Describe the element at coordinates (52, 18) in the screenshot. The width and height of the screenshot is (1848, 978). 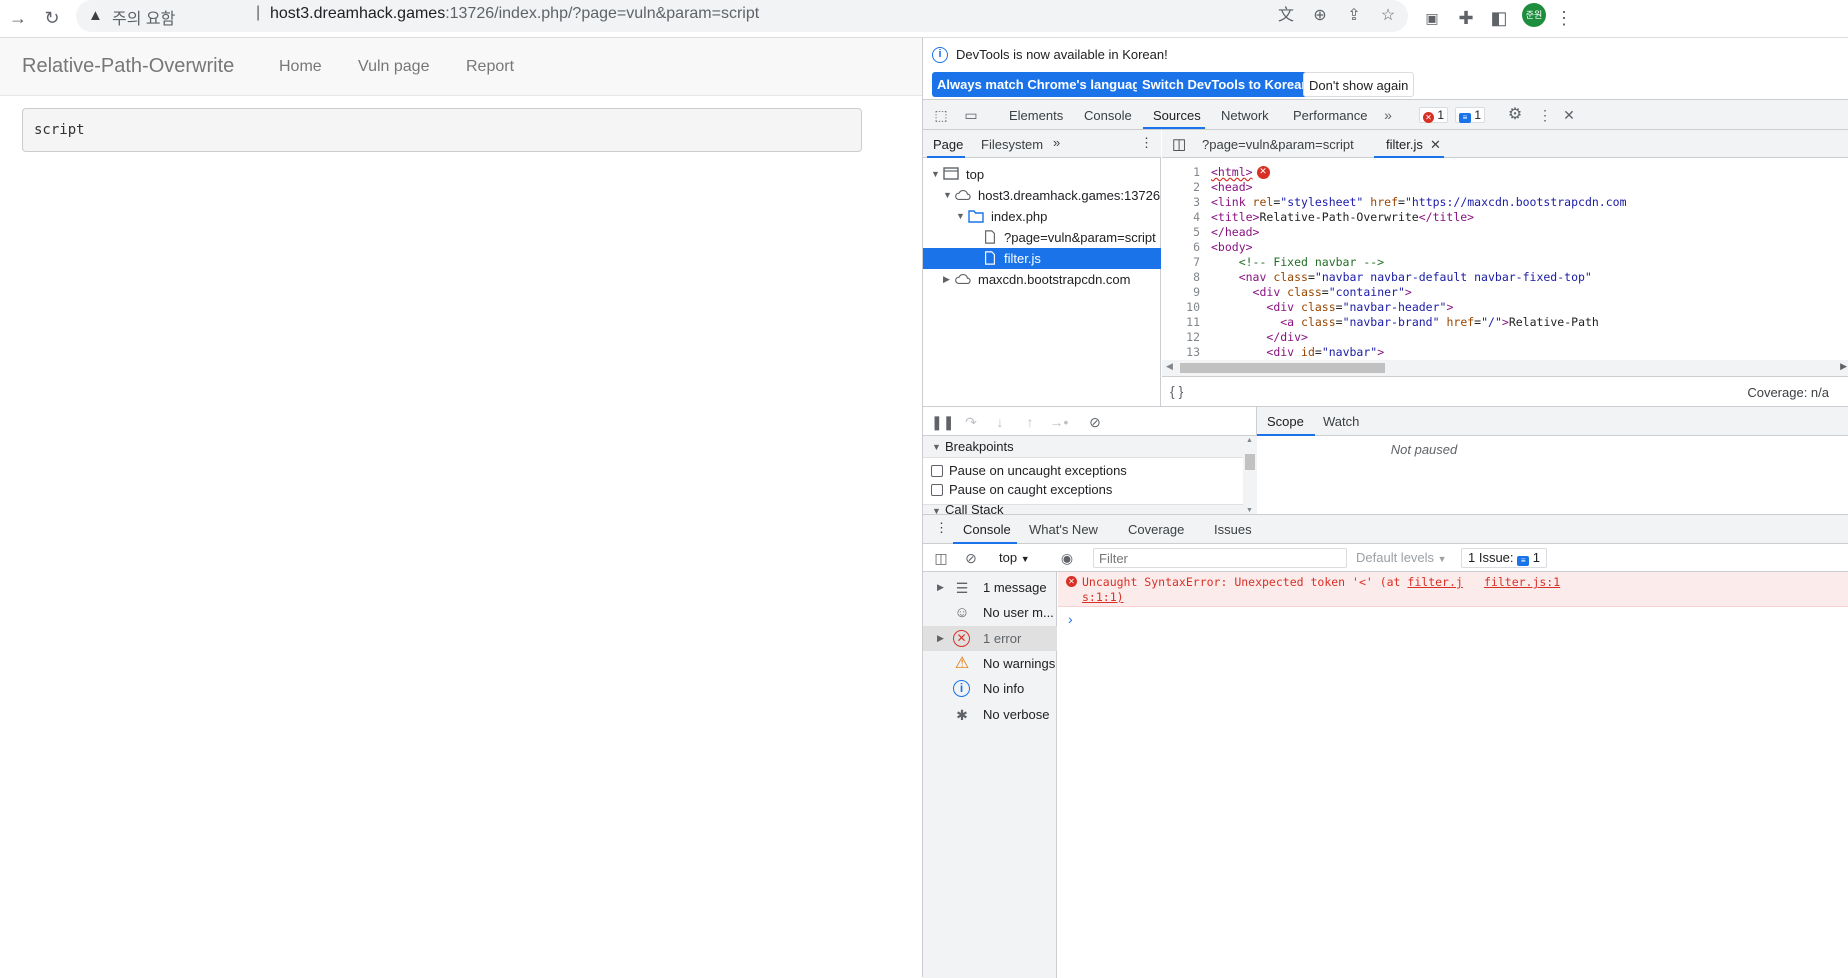
I see `reload-icon: ↻` at that location.